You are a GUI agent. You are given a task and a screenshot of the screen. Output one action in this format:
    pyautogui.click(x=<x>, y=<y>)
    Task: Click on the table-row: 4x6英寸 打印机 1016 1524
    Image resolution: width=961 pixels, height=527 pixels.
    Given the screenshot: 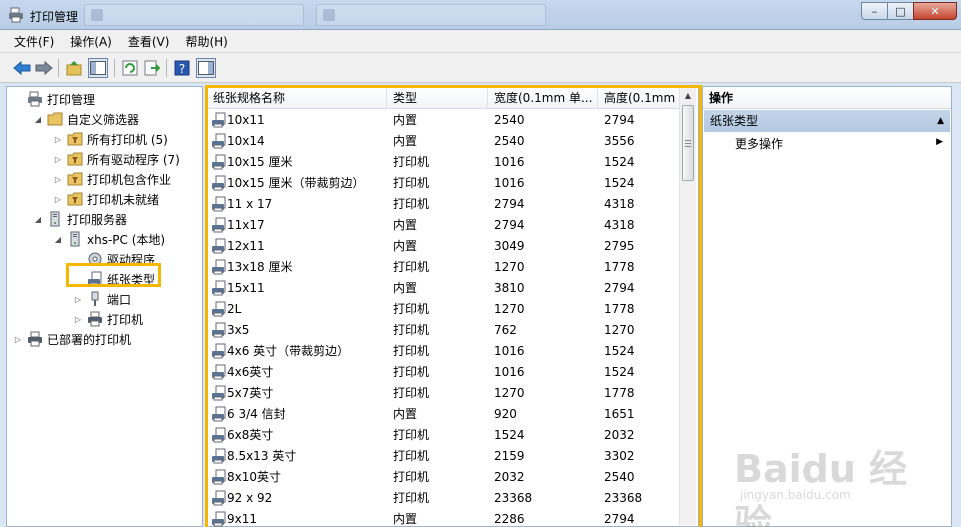 What is the action you would take?
    pyautogui.click(x=444, y=372)
    